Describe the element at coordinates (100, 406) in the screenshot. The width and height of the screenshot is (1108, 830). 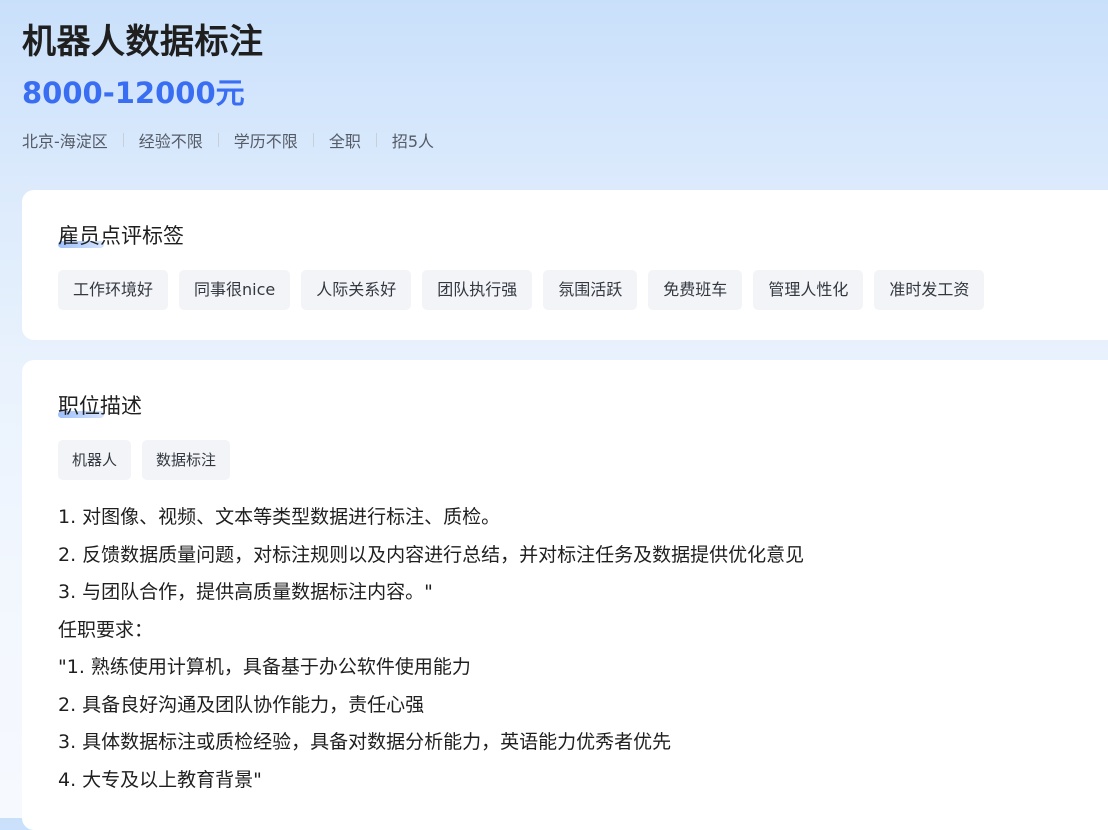
I see `job-description-title: 职位描述` at that location.